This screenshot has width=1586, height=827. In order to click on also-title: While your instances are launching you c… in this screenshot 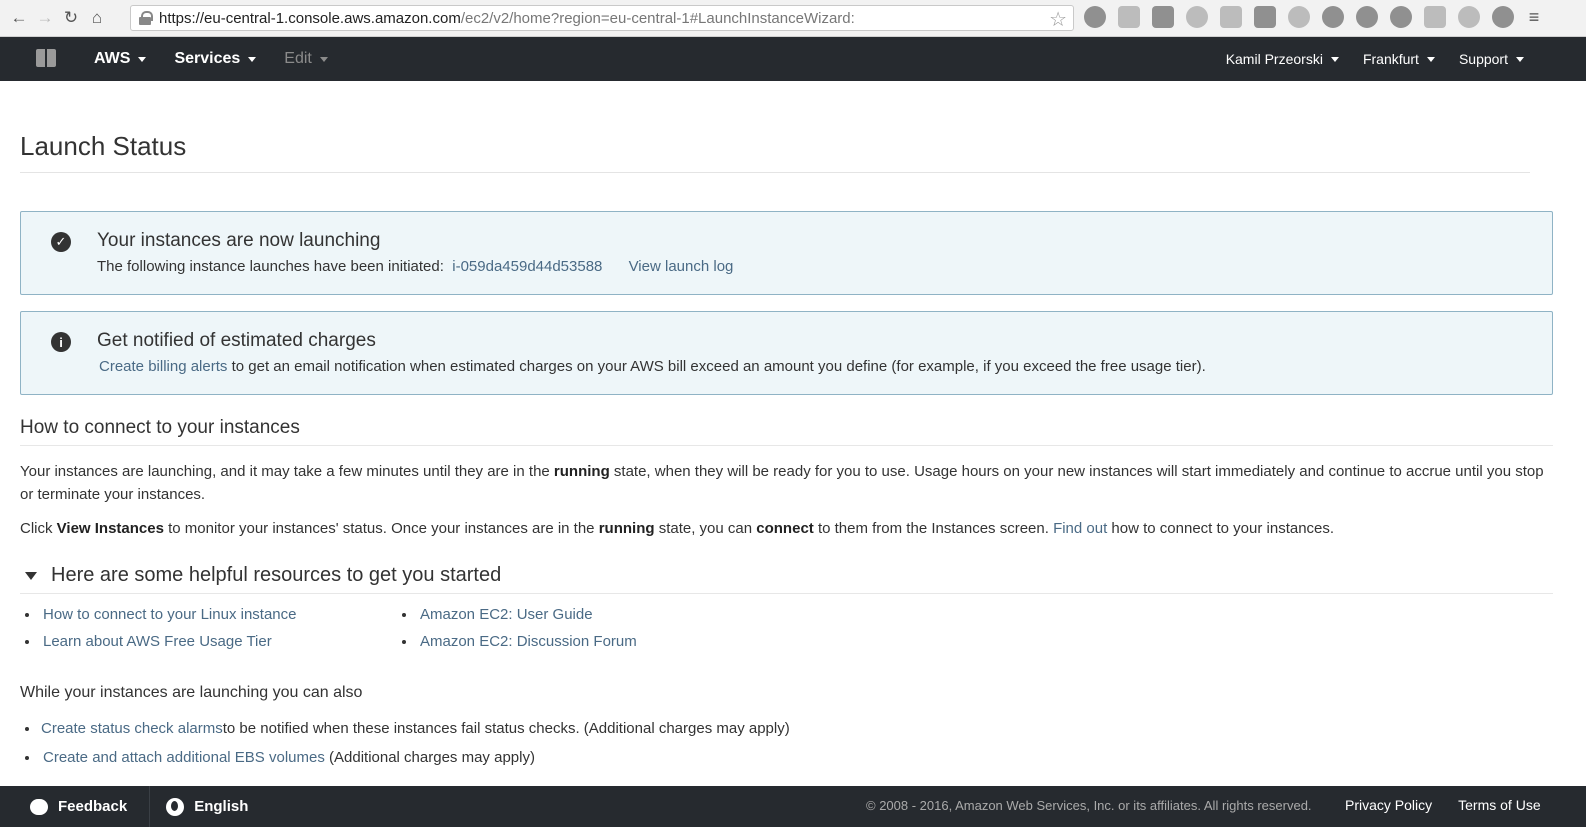, I will do `click(191, 692)`.